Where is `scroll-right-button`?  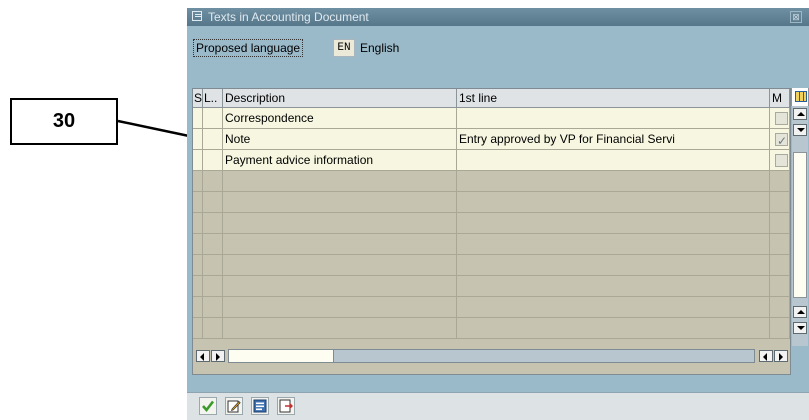 scroll-right-button is located at coordinates (218, 356).